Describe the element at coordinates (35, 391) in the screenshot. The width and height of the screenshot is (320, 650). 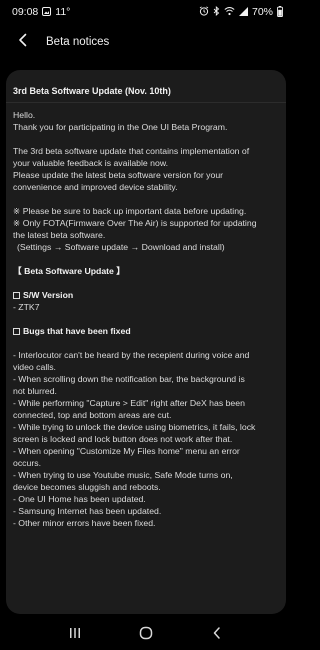
I see `bug-line: not blurred.` at that location.